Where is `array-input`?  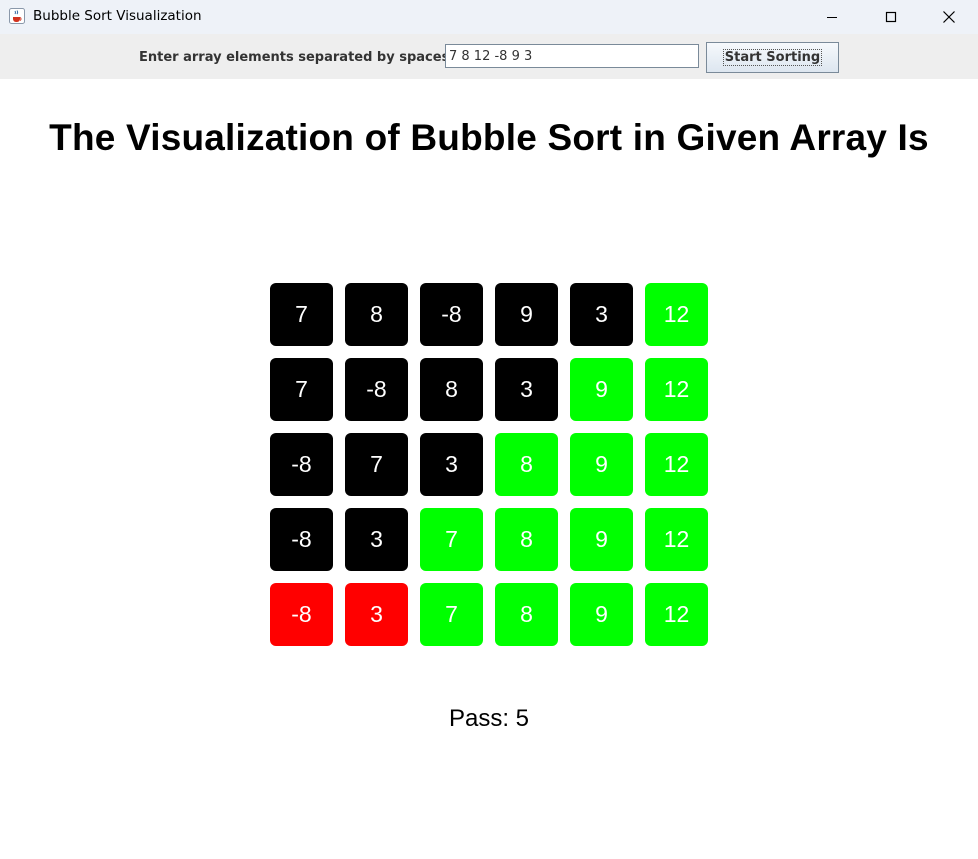
array-input is located at coordinates (572, 56).